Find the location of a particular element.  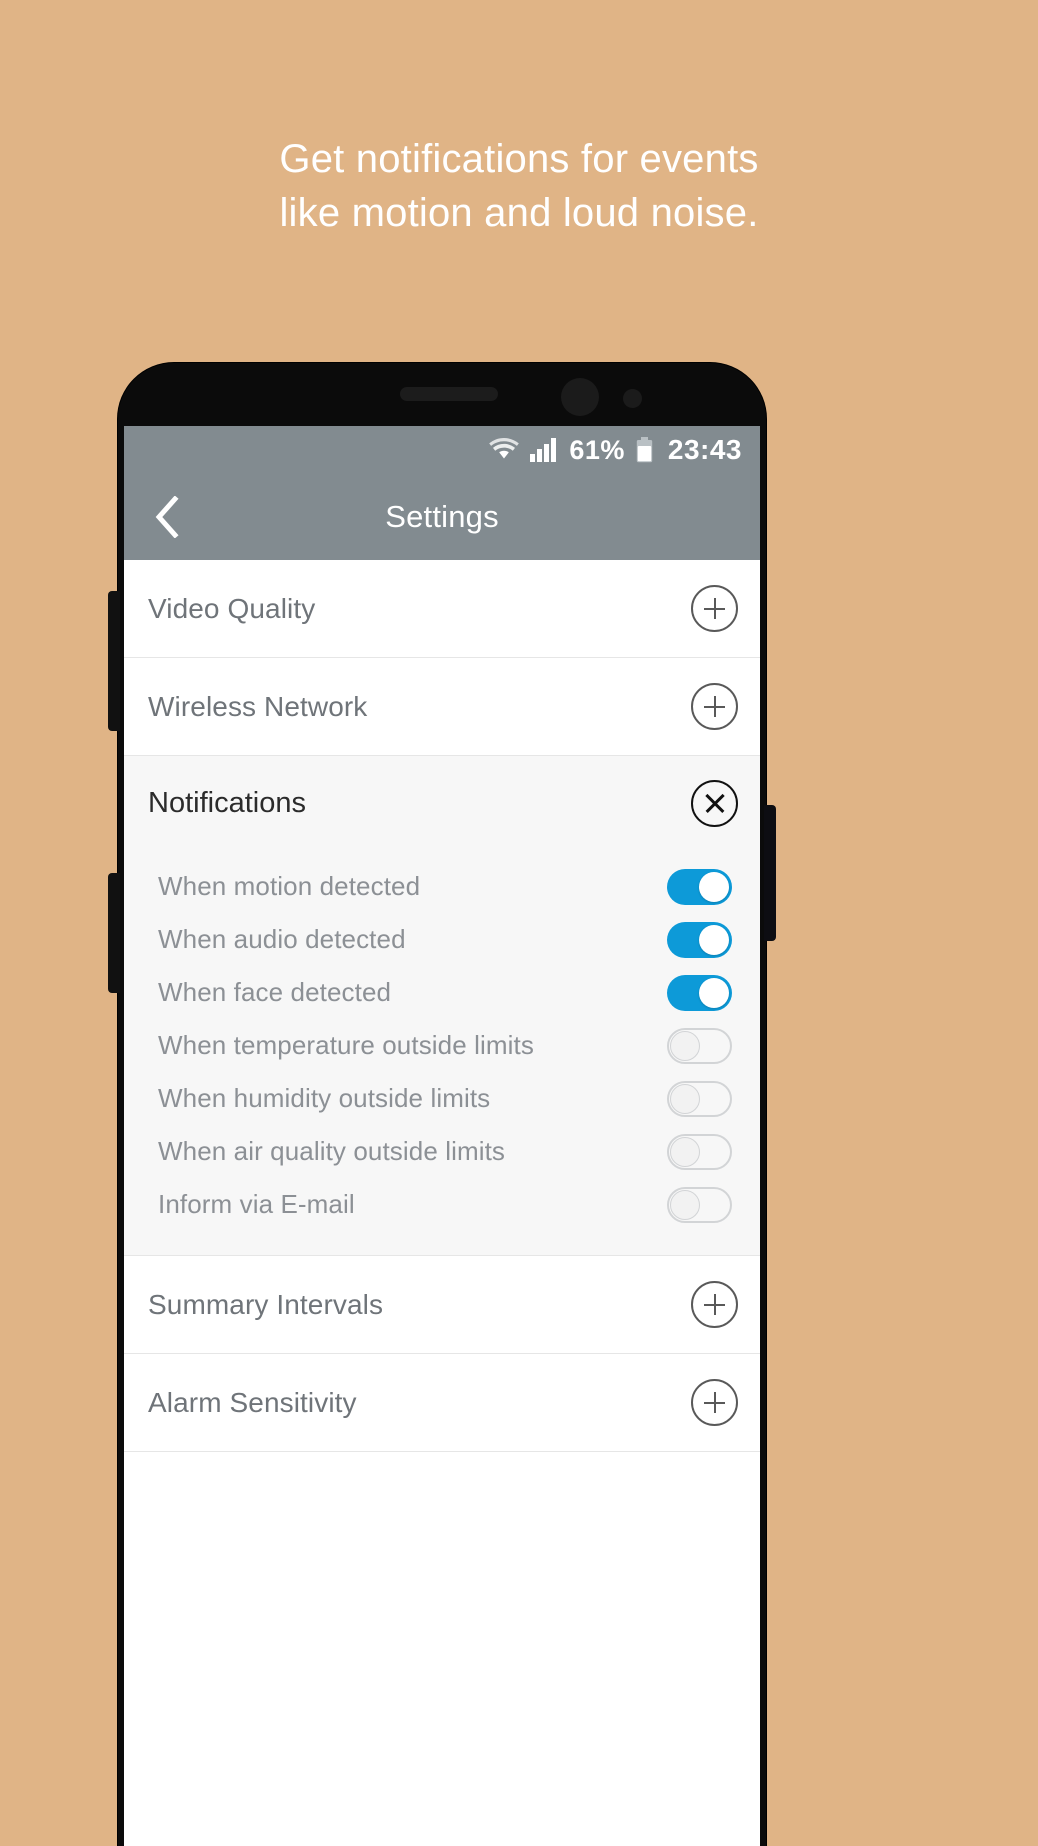

chevron-left-icon is located at coordinates (167, 517).